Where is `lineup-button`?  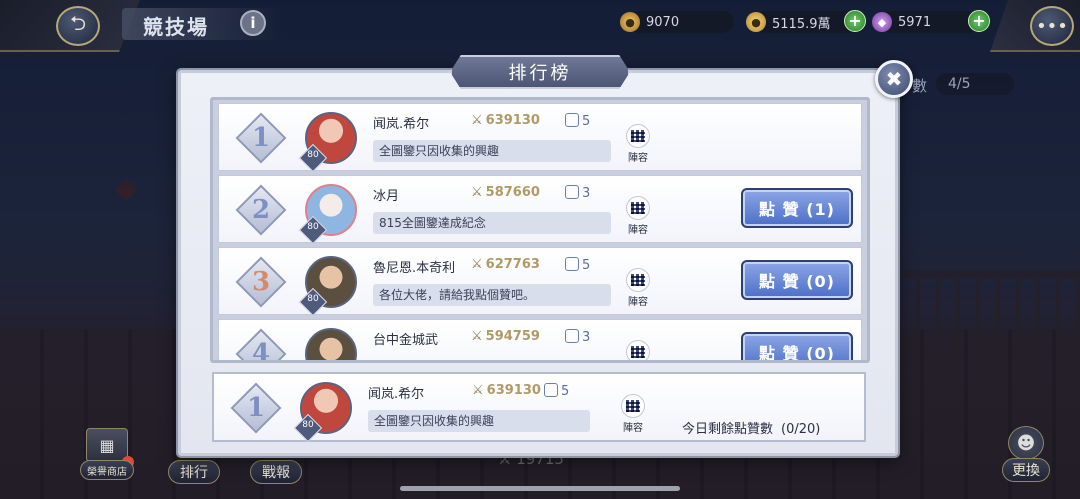 lineup-button is located at coordinates (638, 350).